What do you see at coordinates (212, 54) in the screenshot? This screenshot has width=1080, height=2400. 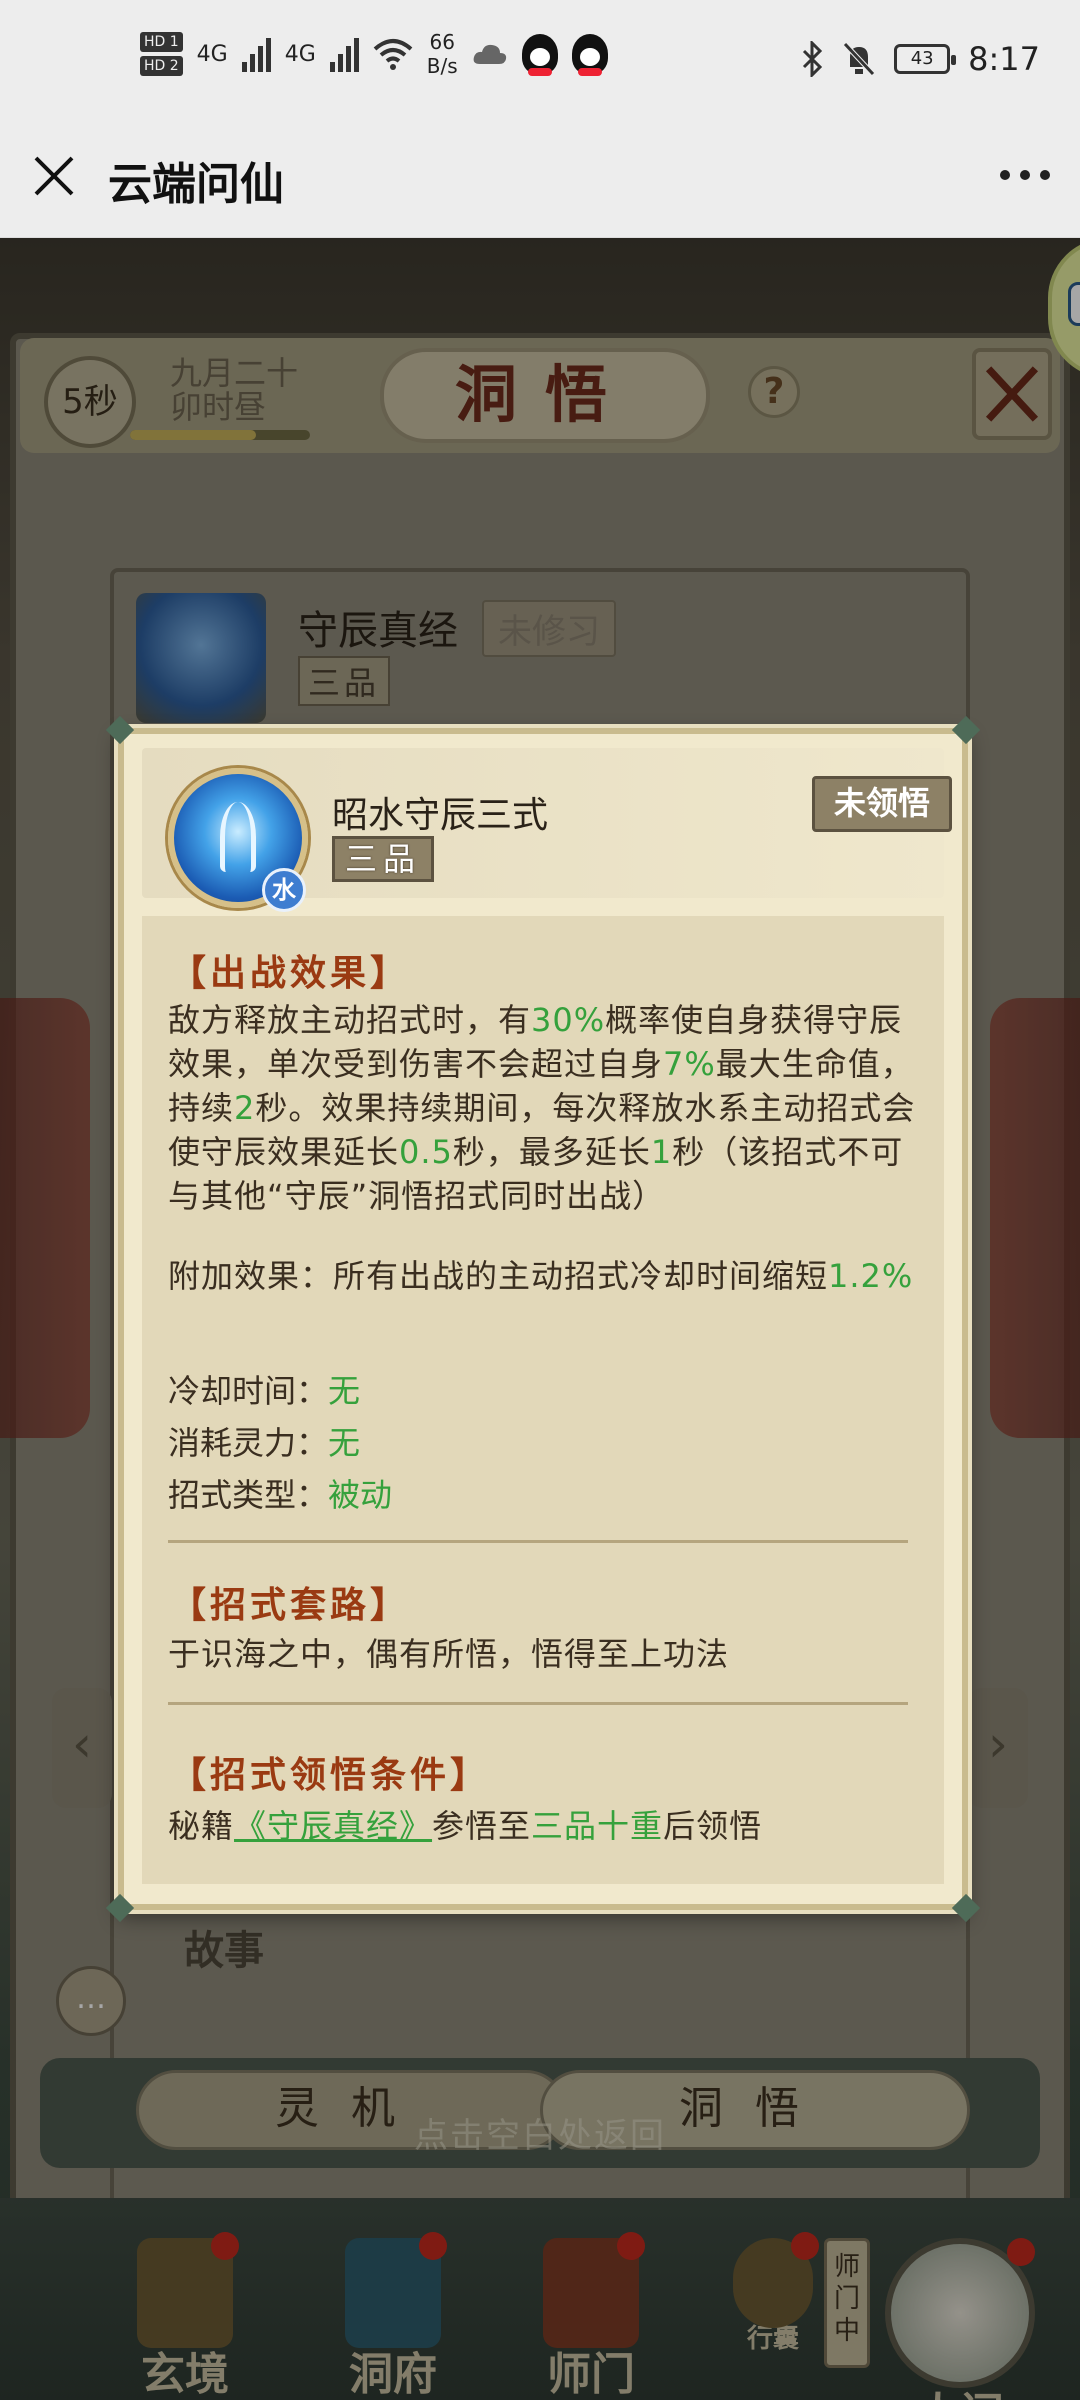 I see `network-type-1: 4G` at bounding box center [212, 54].